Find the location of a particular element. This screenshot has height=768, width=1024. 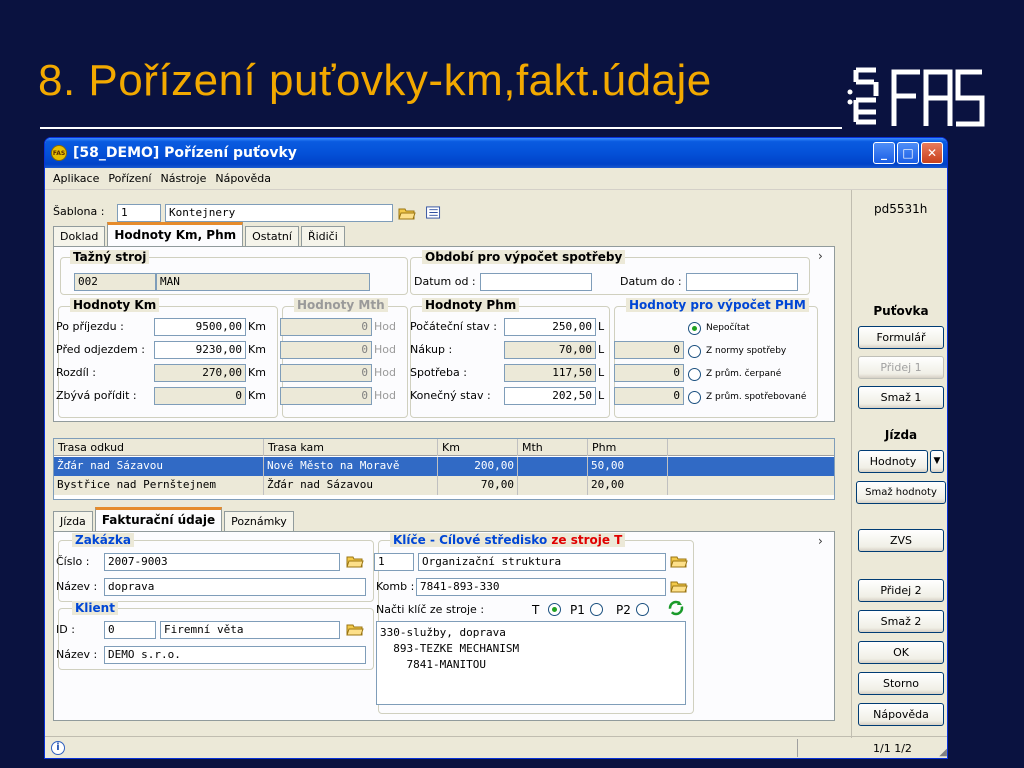

zakazka-cislo-input: 2007-9003 is located at coordinates (222, 562).